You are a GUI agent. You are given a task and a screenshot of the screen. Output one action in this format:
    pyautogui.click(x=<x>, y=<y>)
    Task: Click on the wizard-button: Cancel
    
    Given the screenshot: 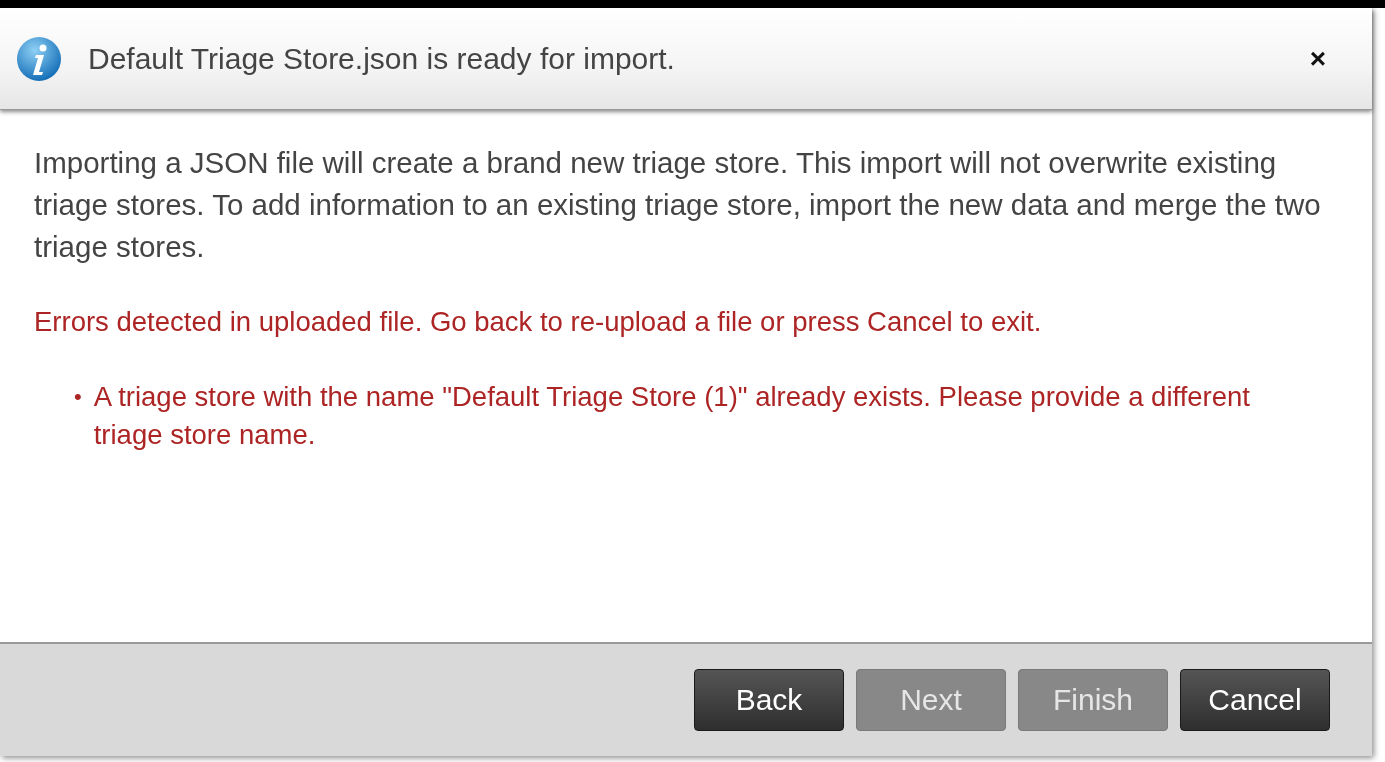 What is the action you would take?
    pyautogui.click(x=1255, y=700)
    